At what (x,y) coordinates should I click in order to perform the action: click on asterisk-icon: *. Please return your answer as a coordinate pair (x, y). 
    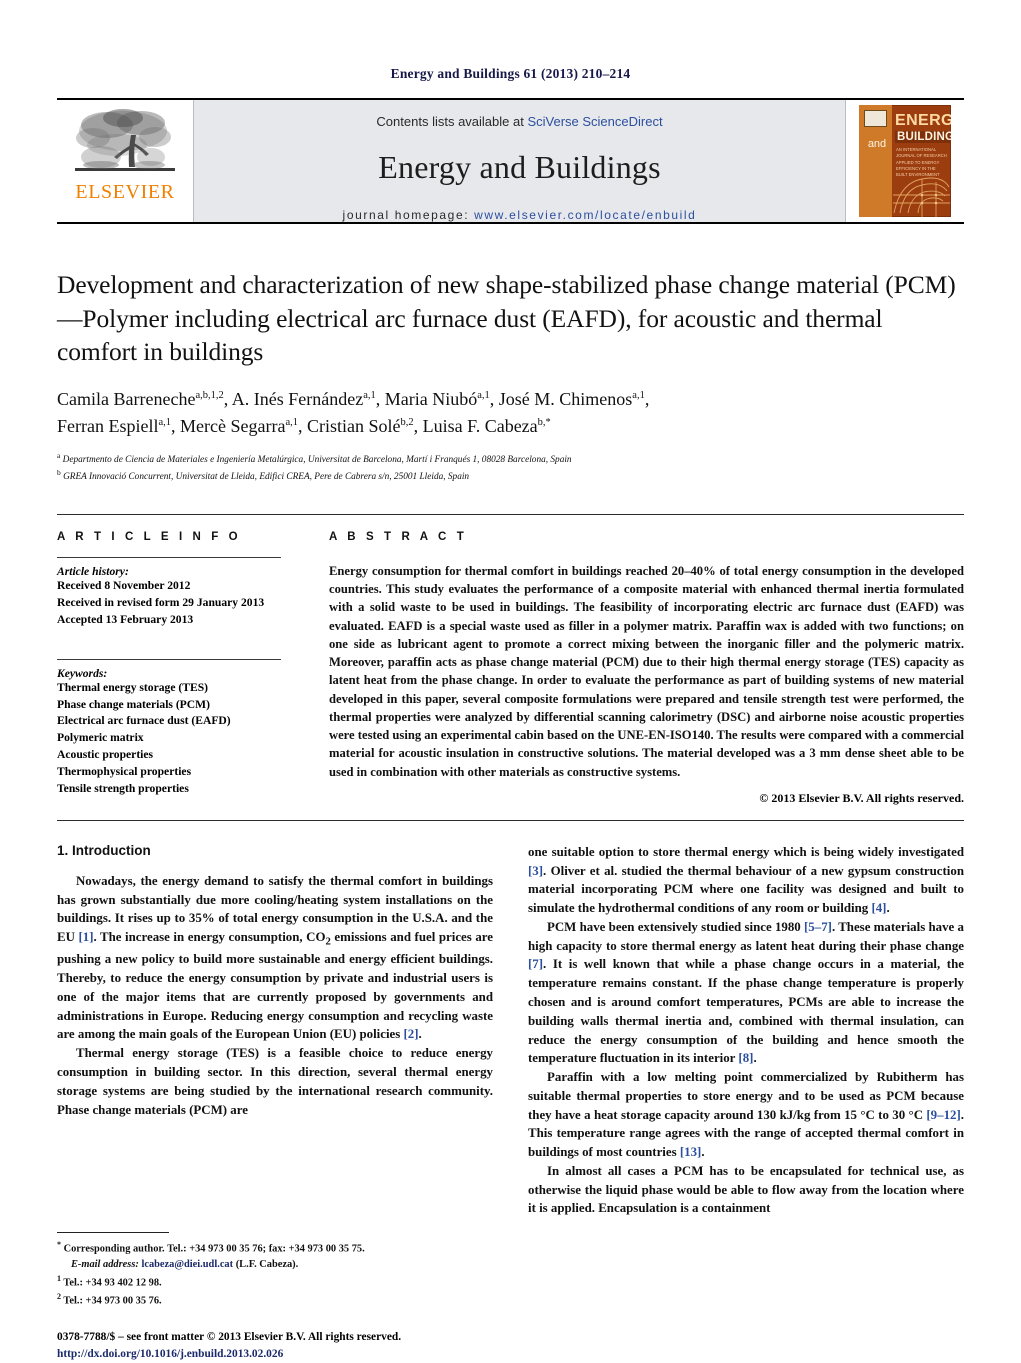
    Looking at the image, I should click on (59, 1244).